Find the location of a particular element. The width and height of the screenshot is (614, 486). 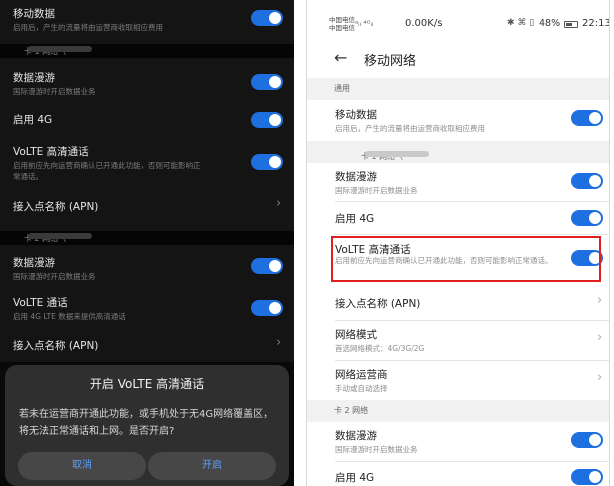

dialog-title: 开启 VoLTE 高清通话 is located at coordinates (147, 384).